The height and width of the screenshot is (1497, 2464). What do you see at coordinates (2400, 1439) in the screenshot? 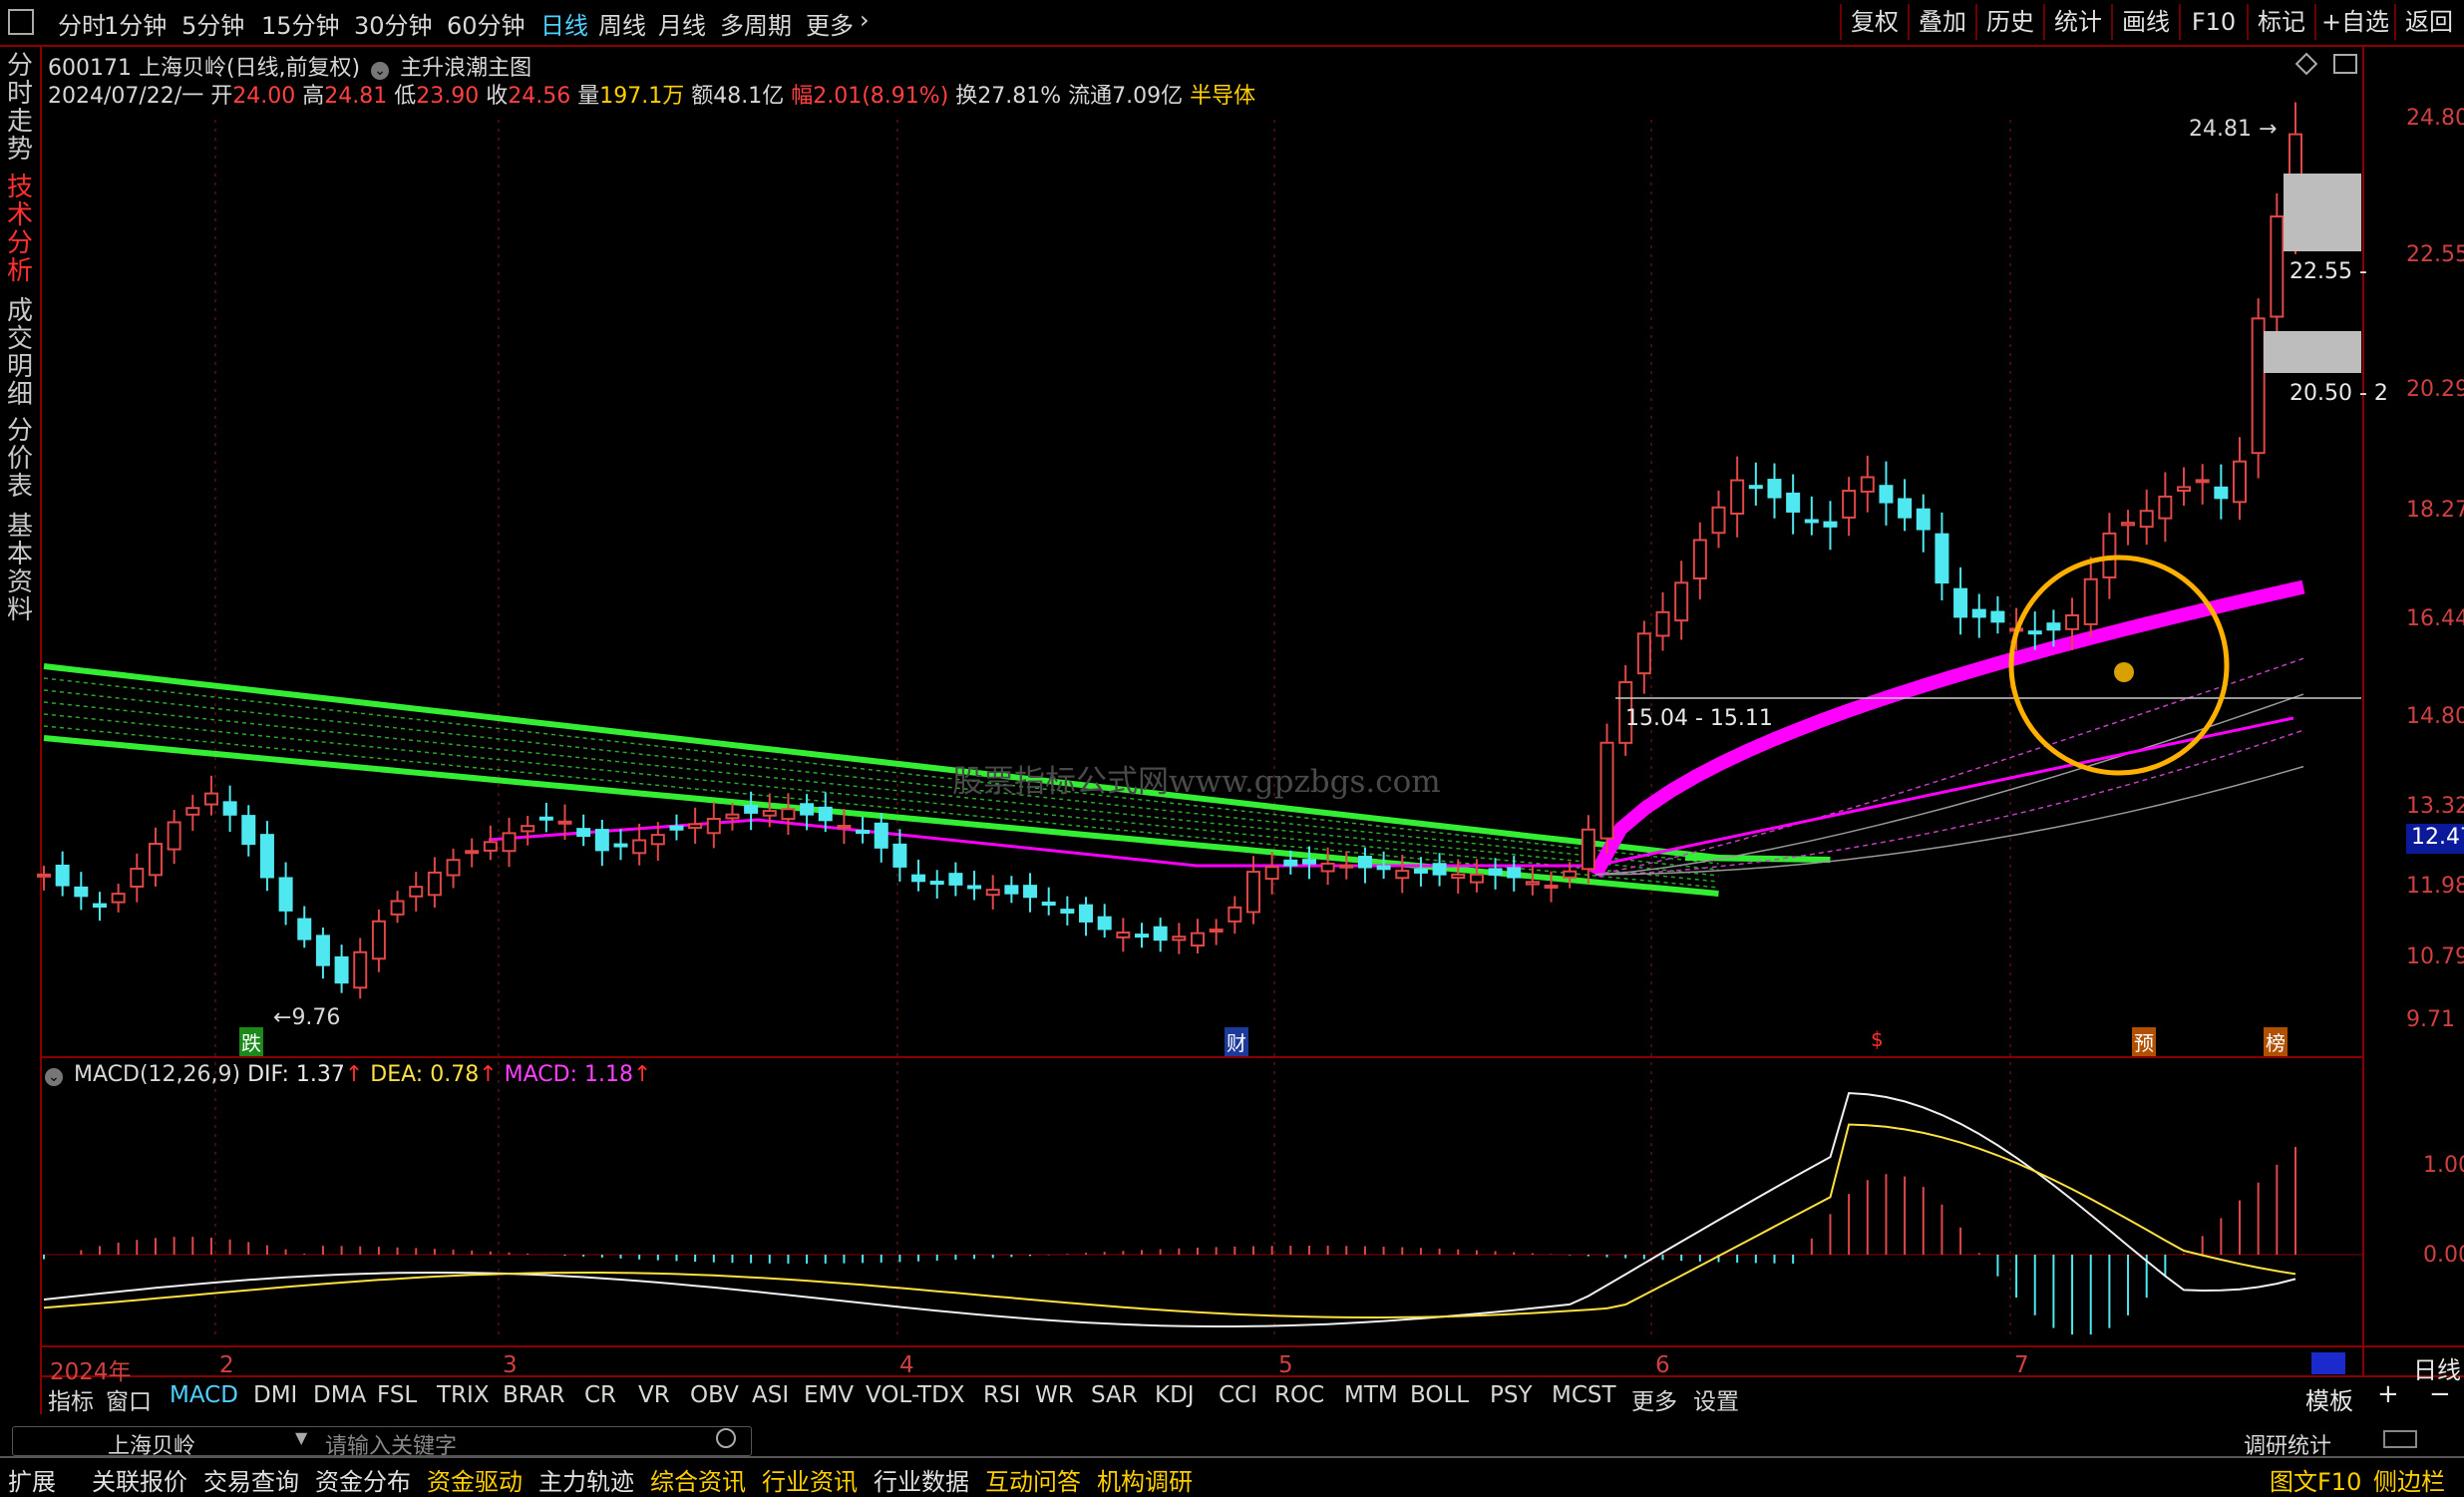
I see `layout-icon` at bounding box center [2400, 1439].